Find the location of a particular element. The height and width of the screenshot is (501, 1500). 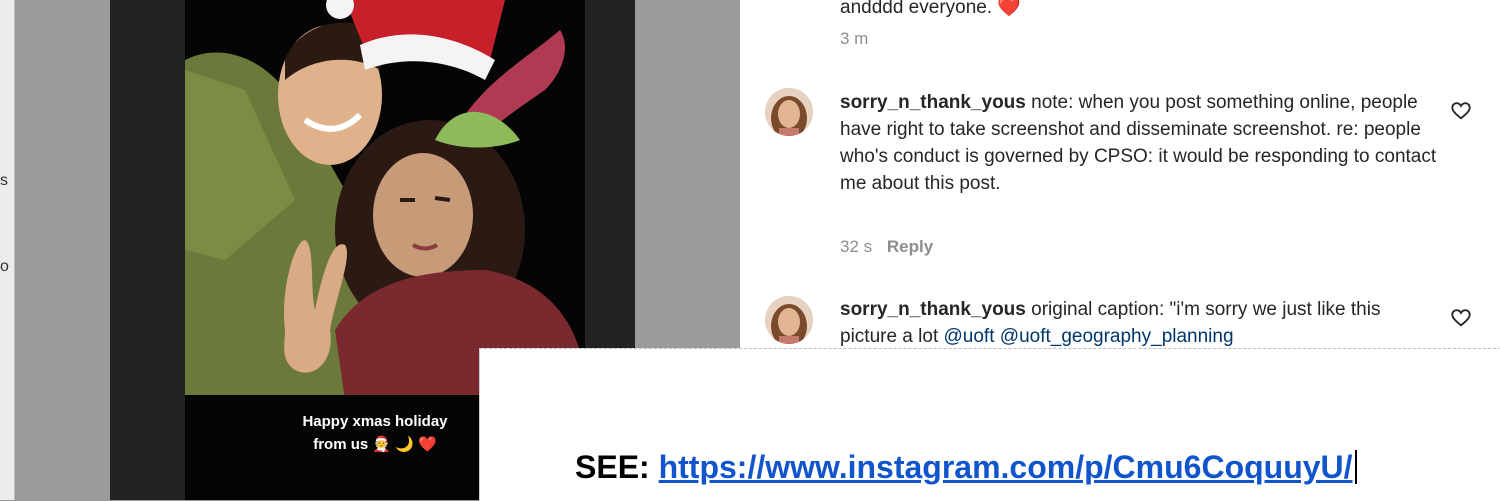

heart-emoji: ❤️ is located at coordinates (1009, 9).